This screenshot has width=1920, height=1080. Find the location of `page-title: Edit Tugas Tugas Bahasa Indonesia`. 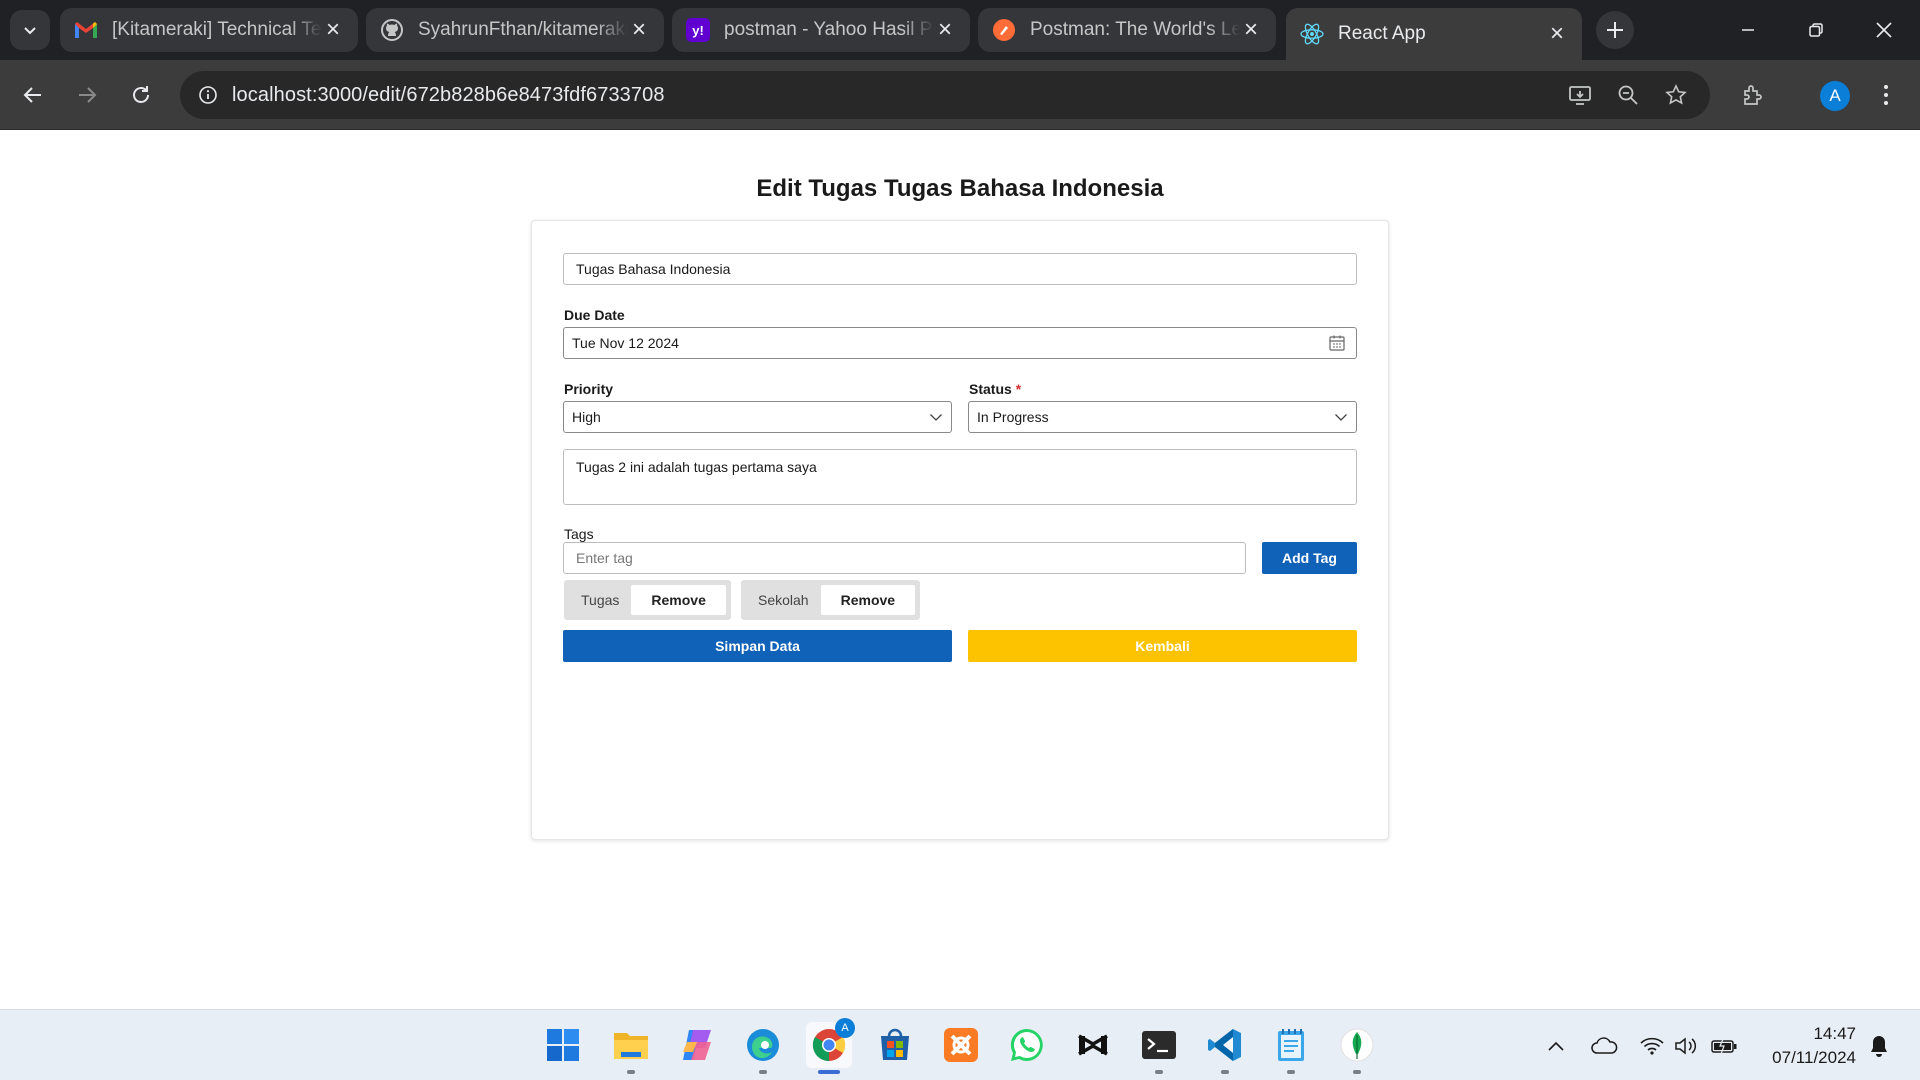

page-title: Edit Tugas Tugas Bahasa Indonesia is located at coordinates (960, 188).